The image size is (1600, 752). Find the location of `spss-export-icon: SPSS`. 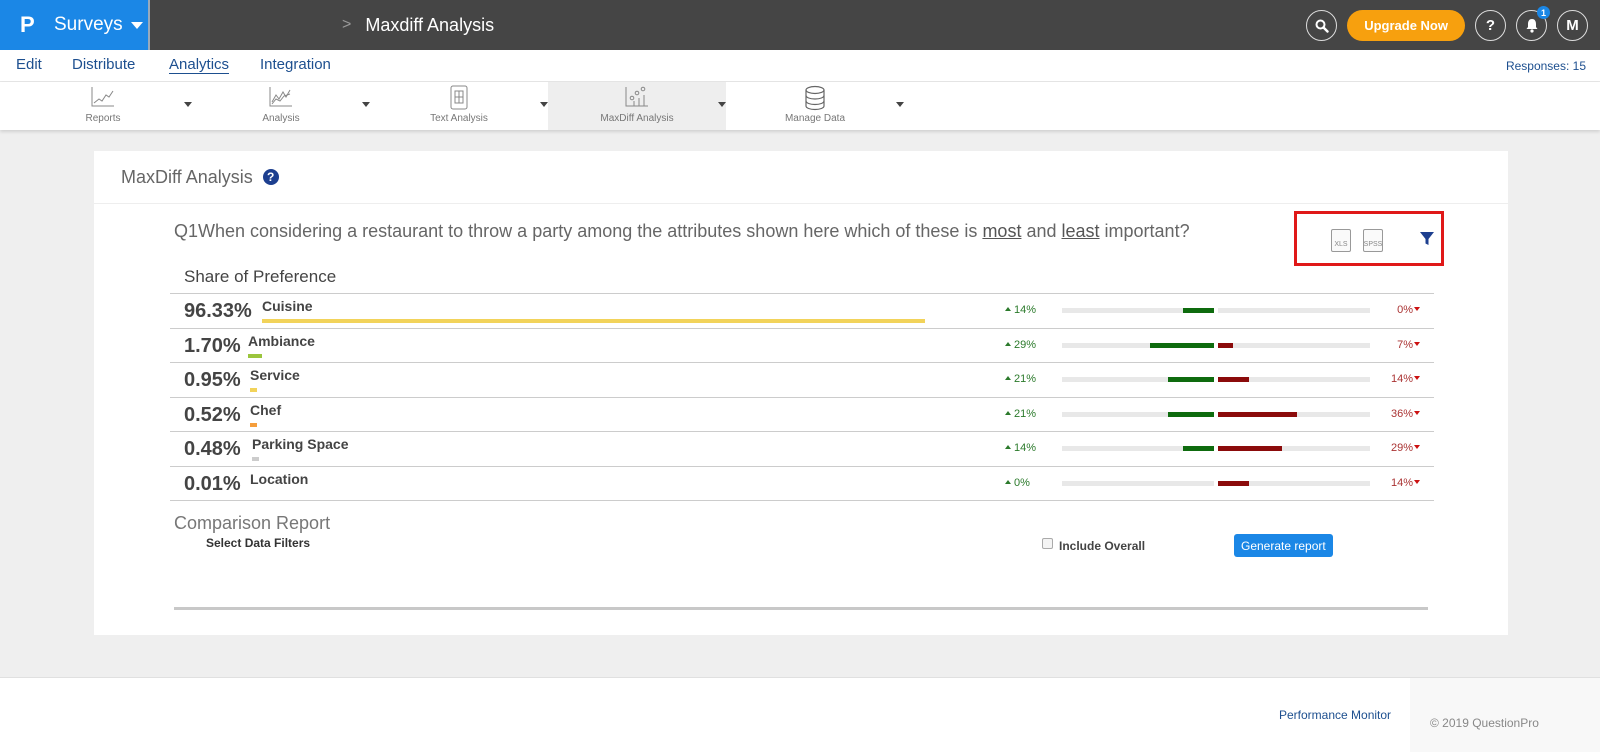

spss-export-icon: SPSS is located at coordinates (1373, 240).